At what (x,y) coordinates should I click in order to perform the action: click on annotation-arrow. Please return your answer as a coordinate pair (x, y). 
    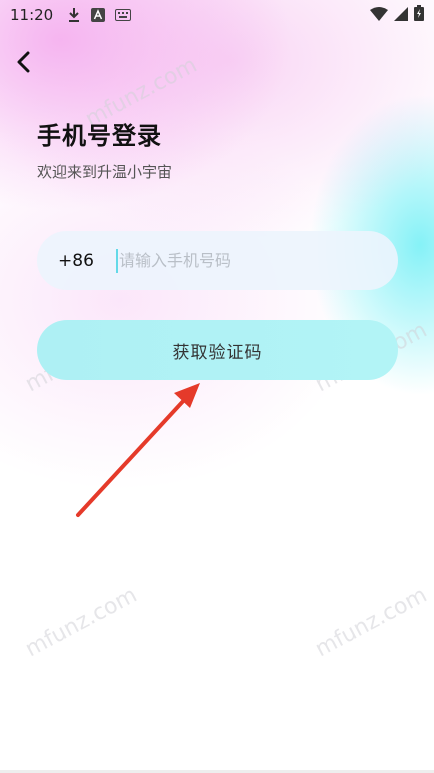
    Looking at the image, I should click on (138, 450).